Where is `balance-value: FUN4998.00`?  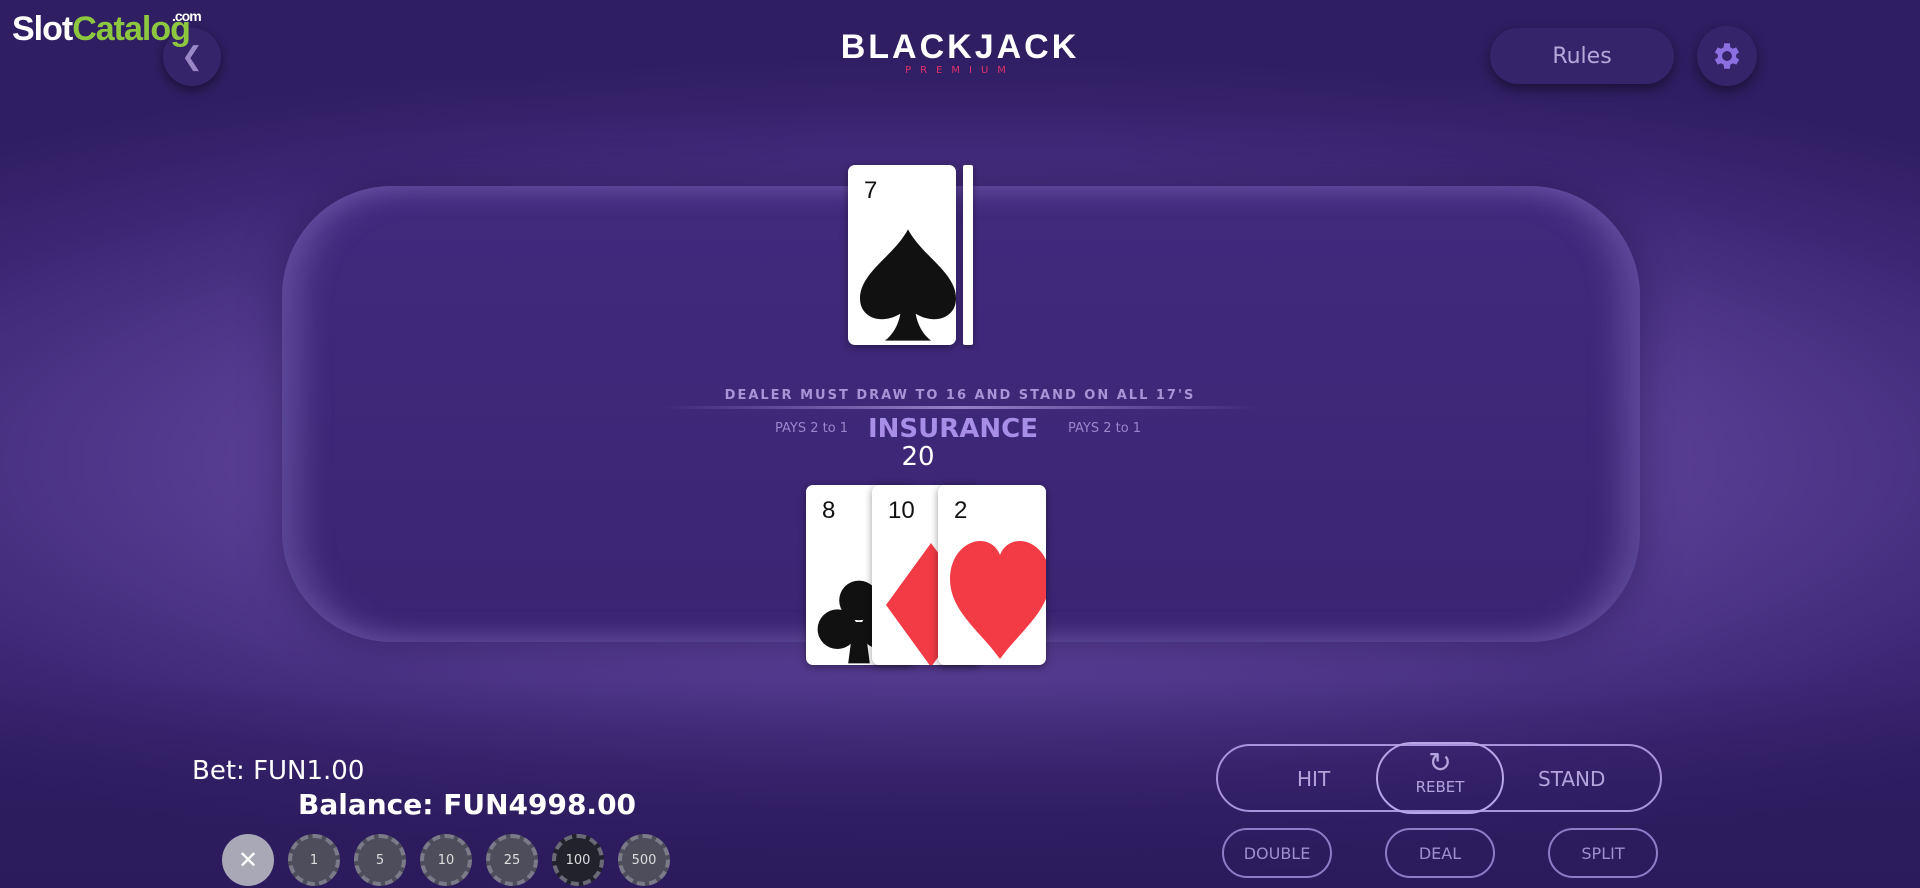
balance-value: FUN4998.00 is located at coordinates (540, 804).